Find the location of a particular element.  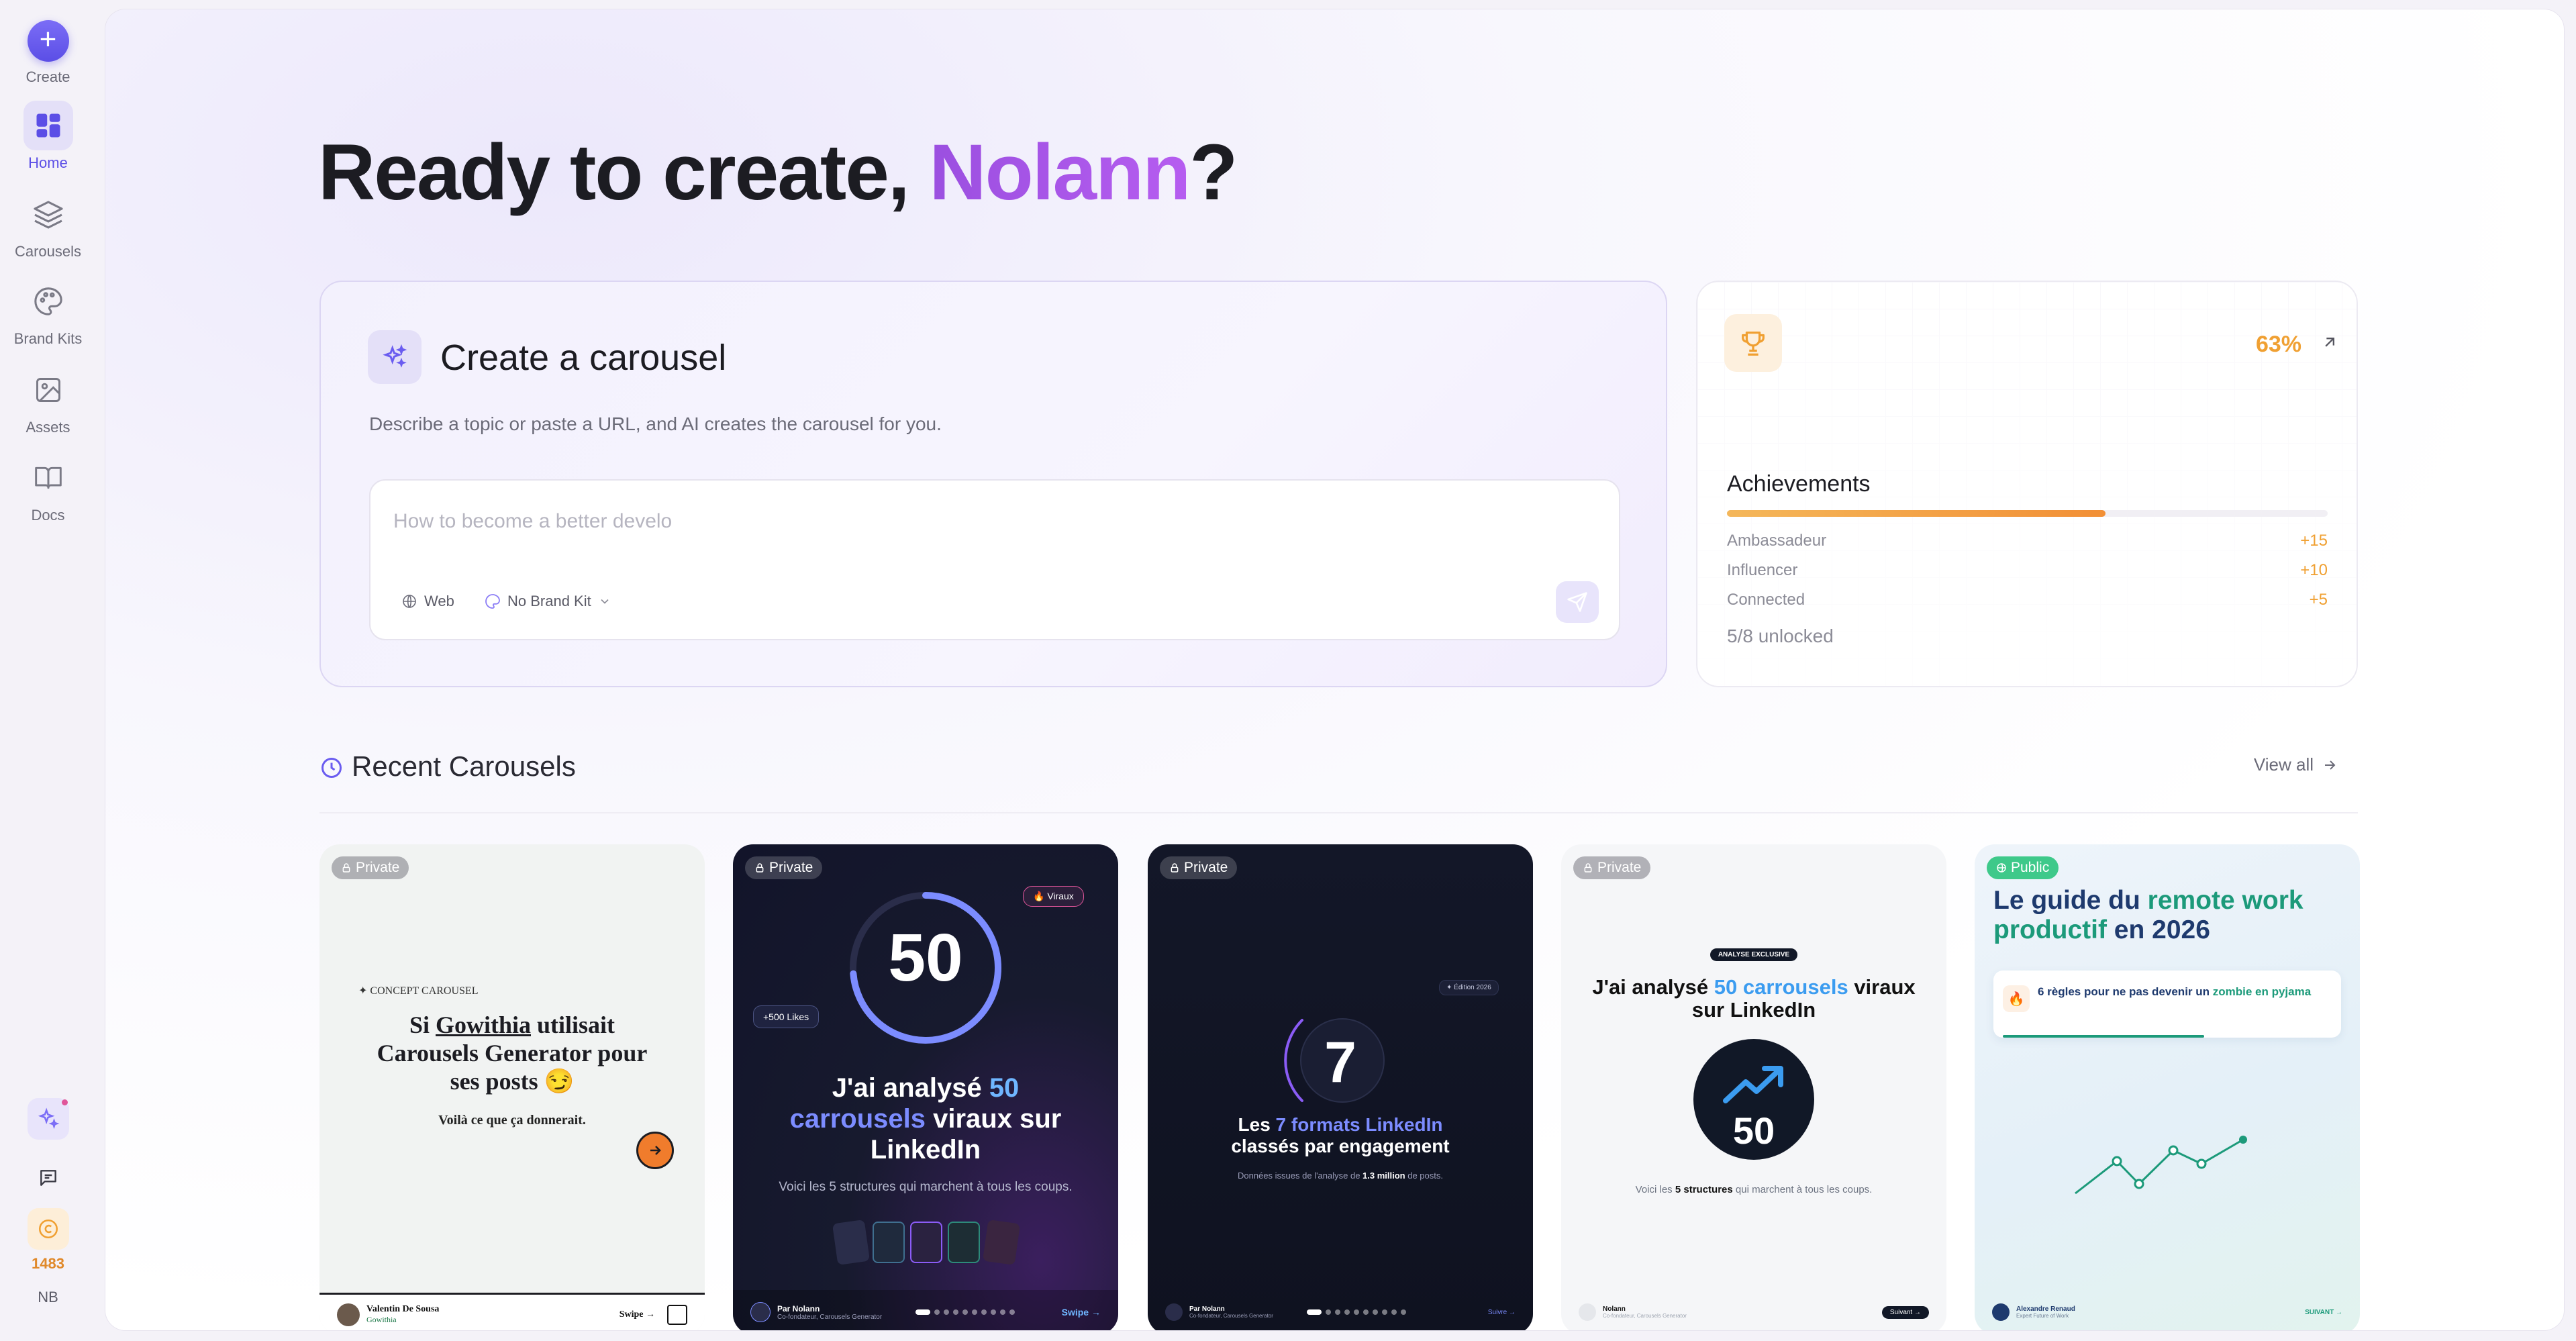

achievement-label: Ambassadeur is located at coordinates (1777, 541).